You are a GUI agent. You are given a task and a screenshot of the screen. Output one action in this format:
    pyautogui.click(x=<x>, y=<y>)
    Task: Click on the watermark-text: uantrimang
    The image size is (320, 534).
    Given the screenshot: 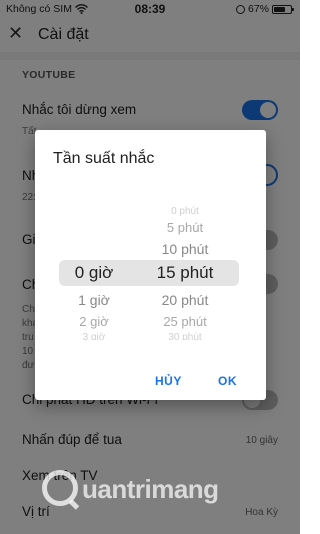 What is the action you would take?
    pyautogui.click(x=150, y=489)
    